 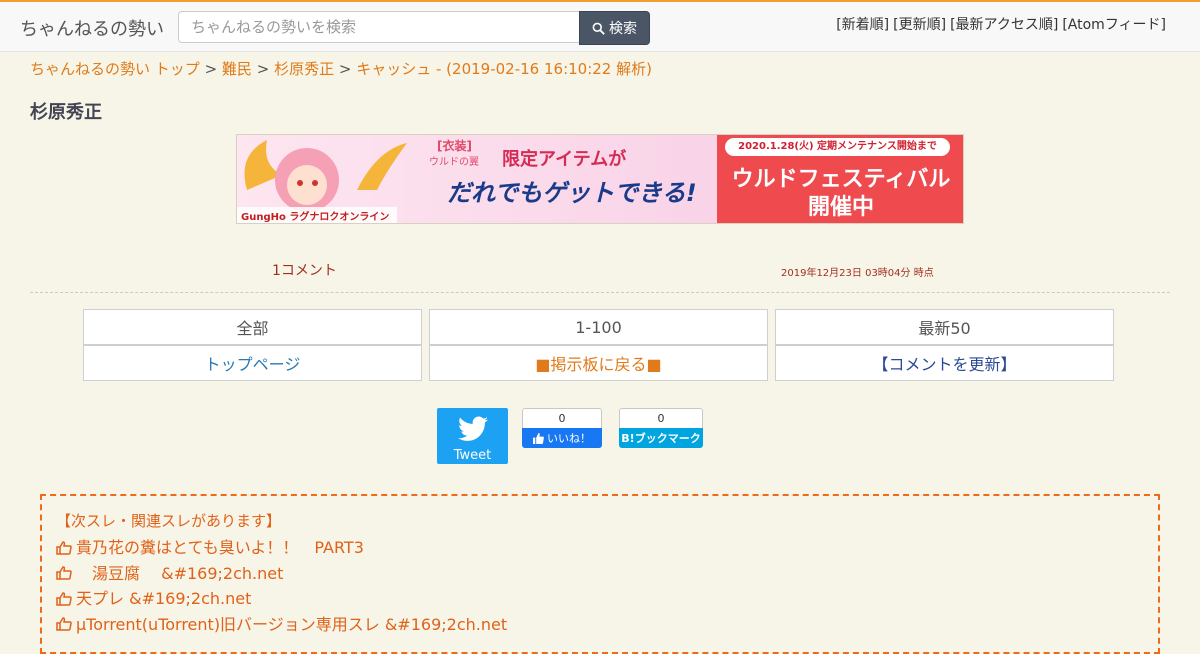 I want to click on divider, so click(x=600, y=292).